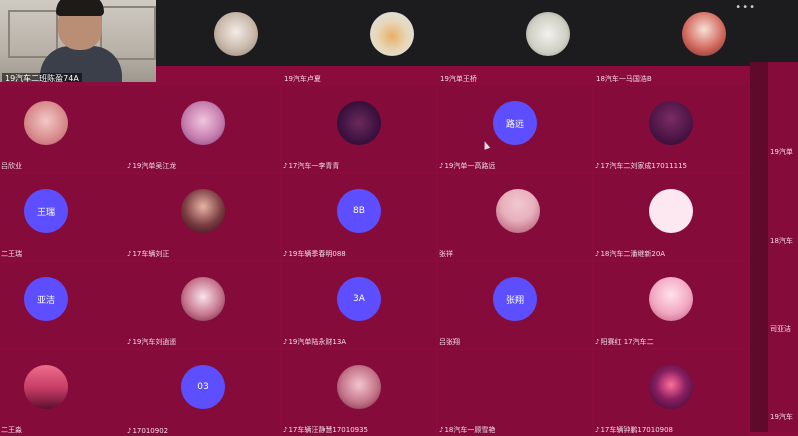 The image size is (798, 436). I want to click on participant-tile: ♪19汽单吴江龙, so click(203, 129).